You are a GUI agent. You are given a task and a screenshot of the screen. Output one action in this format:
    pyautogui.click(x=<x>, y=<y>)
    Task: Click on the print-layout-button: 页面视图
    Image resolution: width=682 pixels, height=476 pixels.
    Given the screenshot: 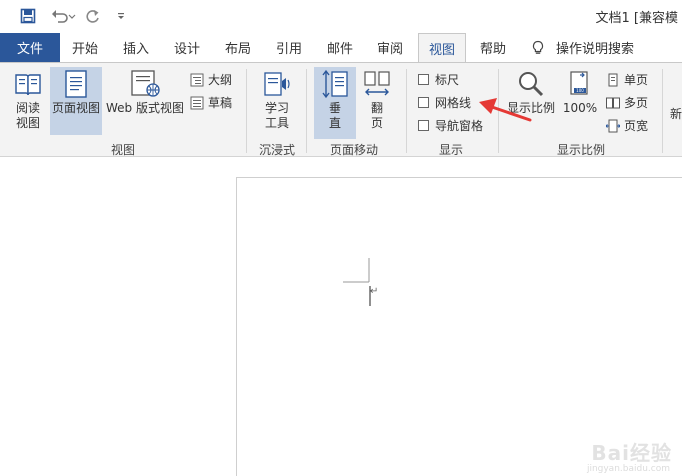 What is the action you would take?
    pyautogui.click(x=76, y=101)
    